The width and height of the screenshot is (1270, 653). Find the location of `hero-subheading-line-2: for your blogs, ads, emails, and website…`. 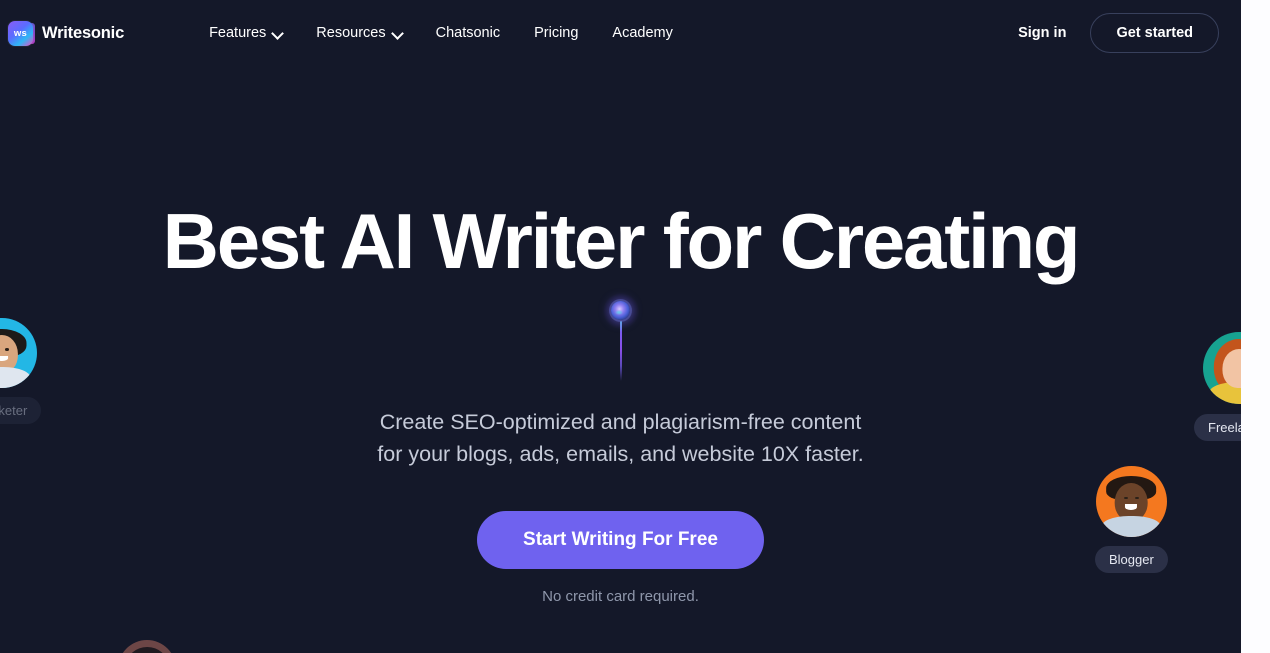

hero-subheading-line-2: for your blogs, ads, emails, and website… is located at coordinates (620, 454).